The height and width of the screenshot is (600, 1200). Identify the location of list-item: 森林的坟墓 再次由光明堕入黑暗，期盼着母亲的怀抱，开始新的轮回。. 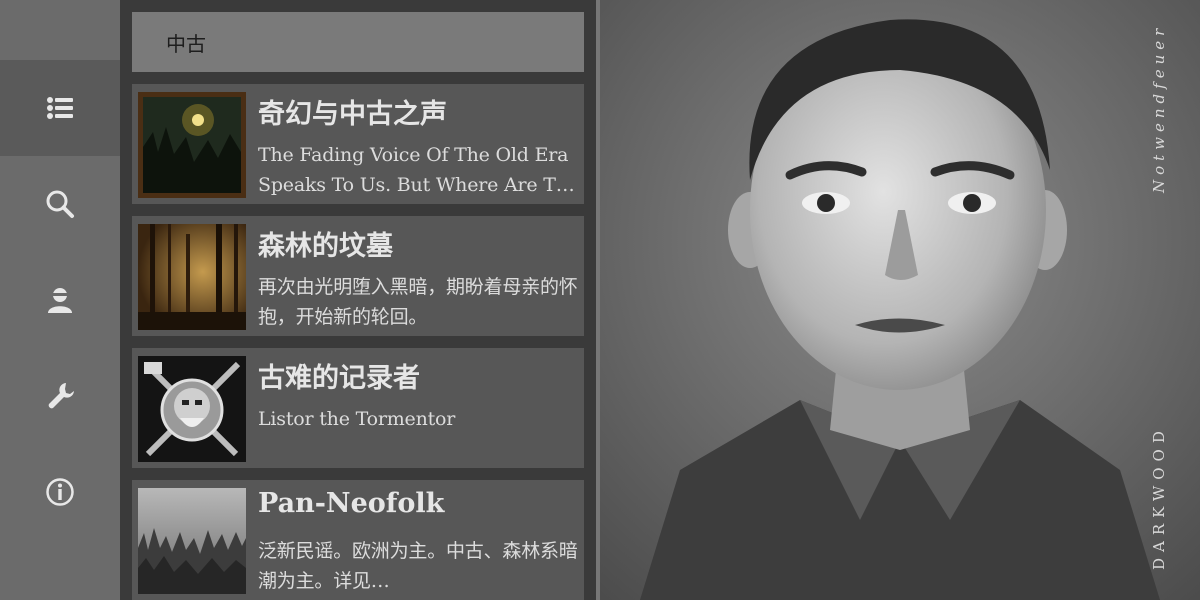
(358, 276).